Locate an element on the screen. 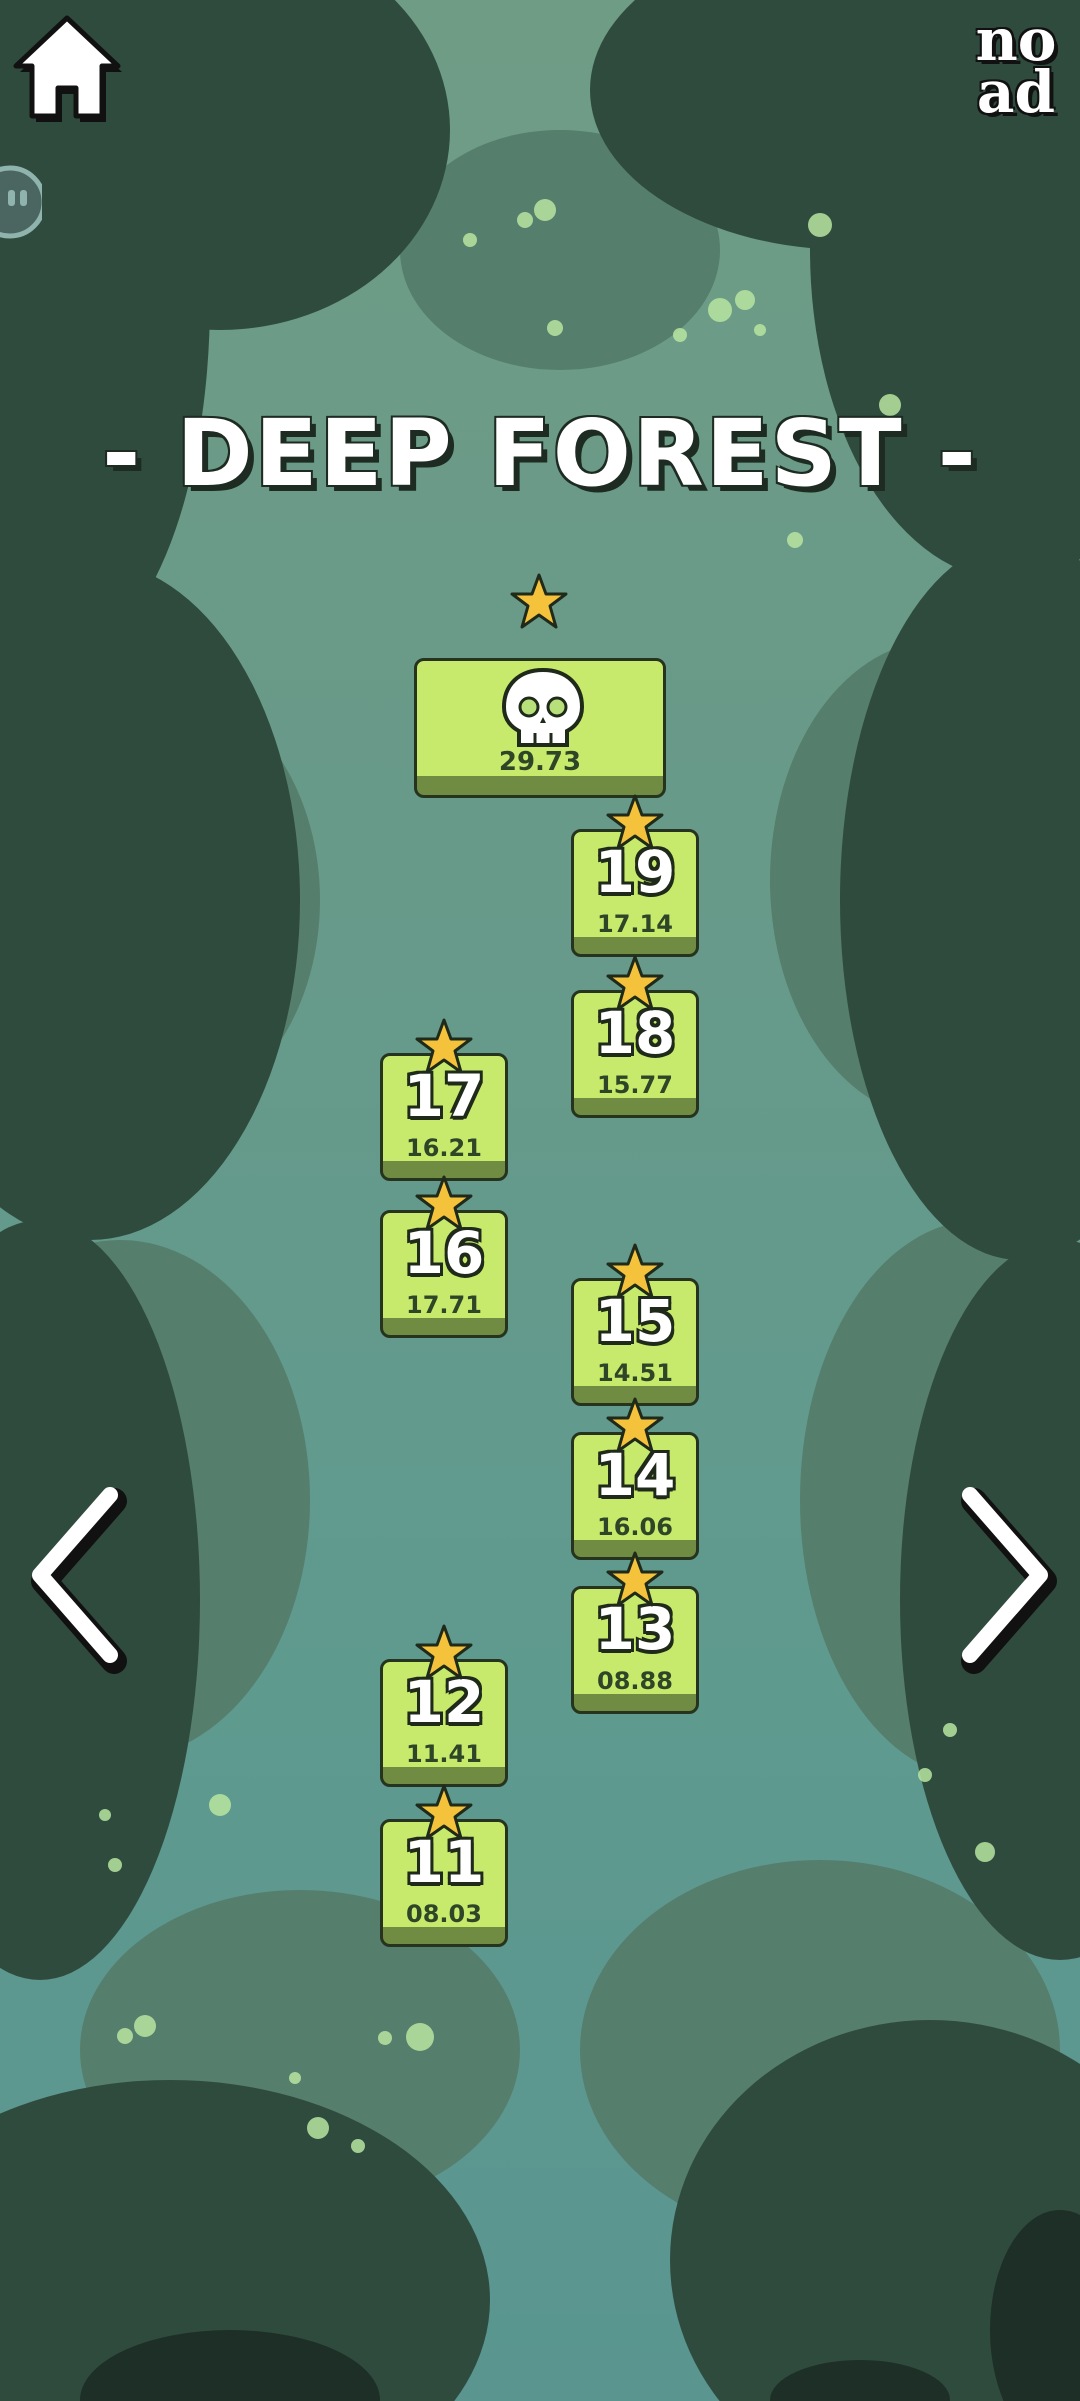 The width and height of the screenshot is (1080, 2401). no-ads-button: no ad is located at coordinates (1016, 68).